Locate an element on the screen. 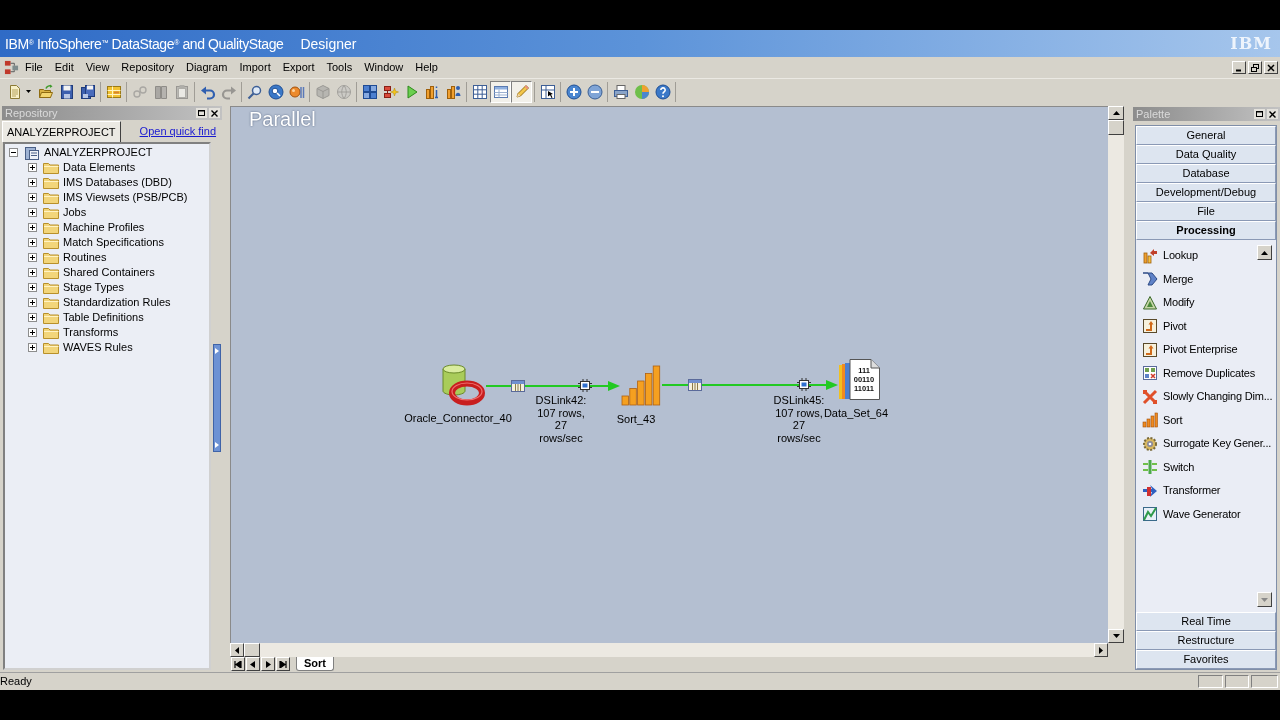 This screenshot has height=720, width=1280. globe-icon is located at coordinates (343, 91).